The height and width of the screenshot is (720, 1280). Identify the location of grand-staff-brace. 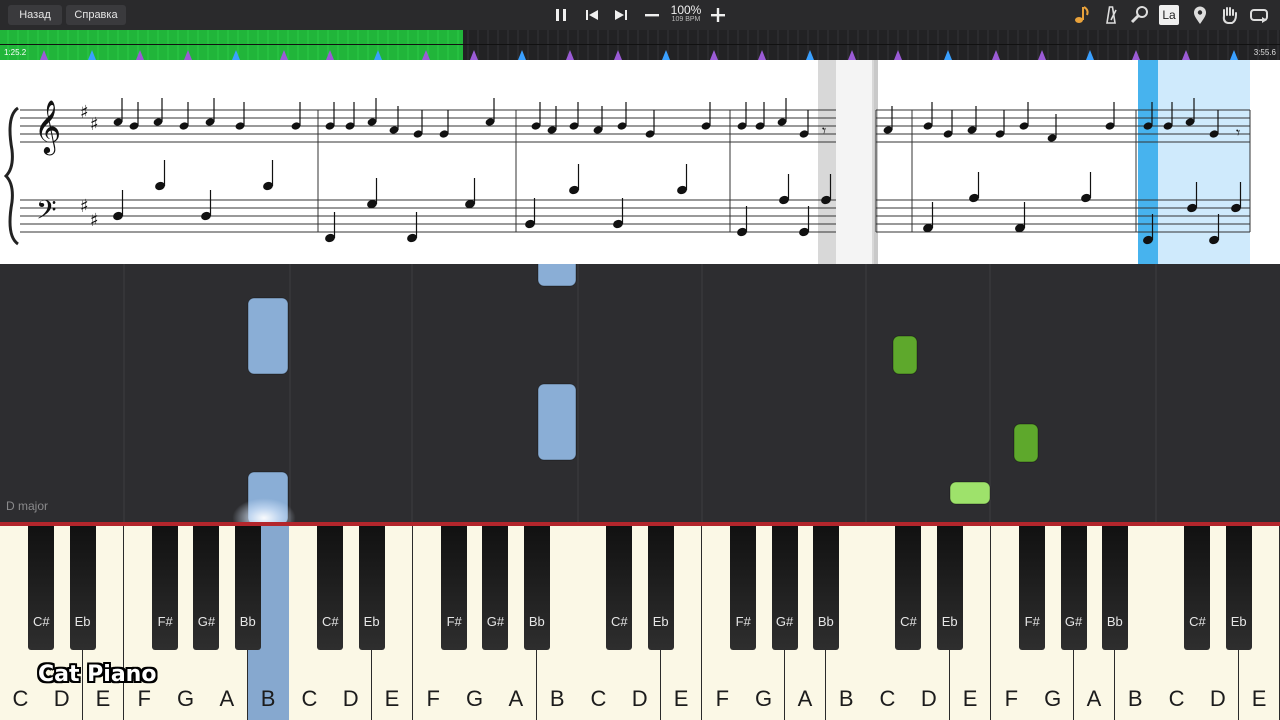
(11, 176).